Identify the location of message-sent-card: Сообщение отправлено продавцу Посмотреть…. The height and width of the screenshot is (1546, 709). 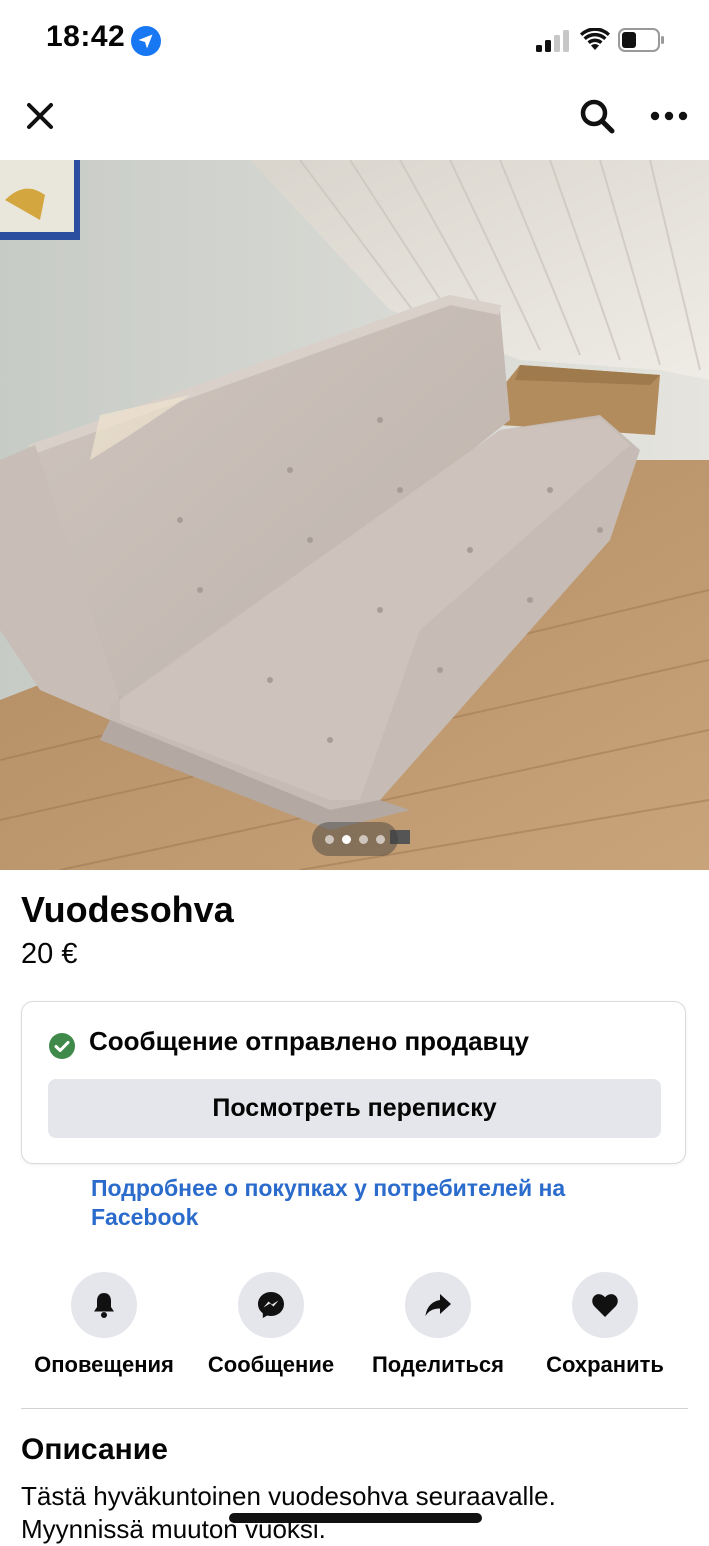
(353, 1082).